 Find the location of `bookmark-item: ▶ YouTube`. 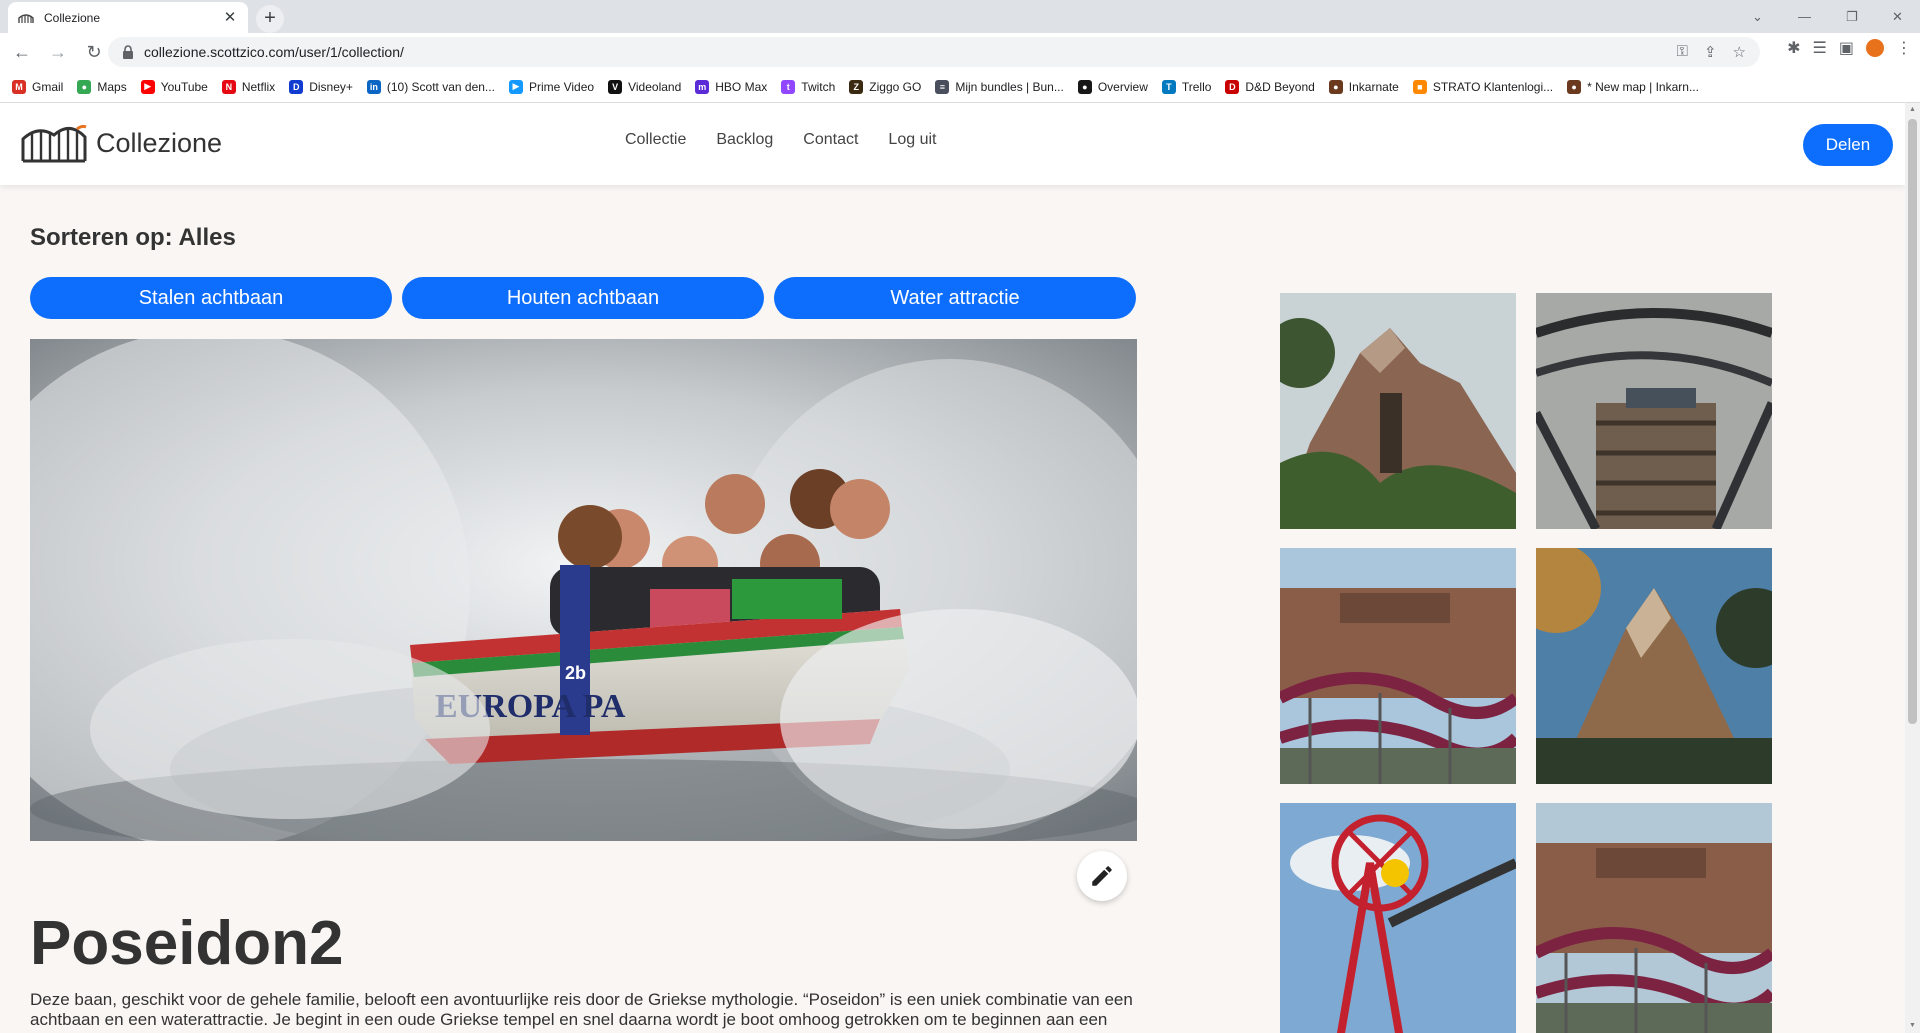

bookmark-item: ▶ YouTube is located at coordinates (174, 86).